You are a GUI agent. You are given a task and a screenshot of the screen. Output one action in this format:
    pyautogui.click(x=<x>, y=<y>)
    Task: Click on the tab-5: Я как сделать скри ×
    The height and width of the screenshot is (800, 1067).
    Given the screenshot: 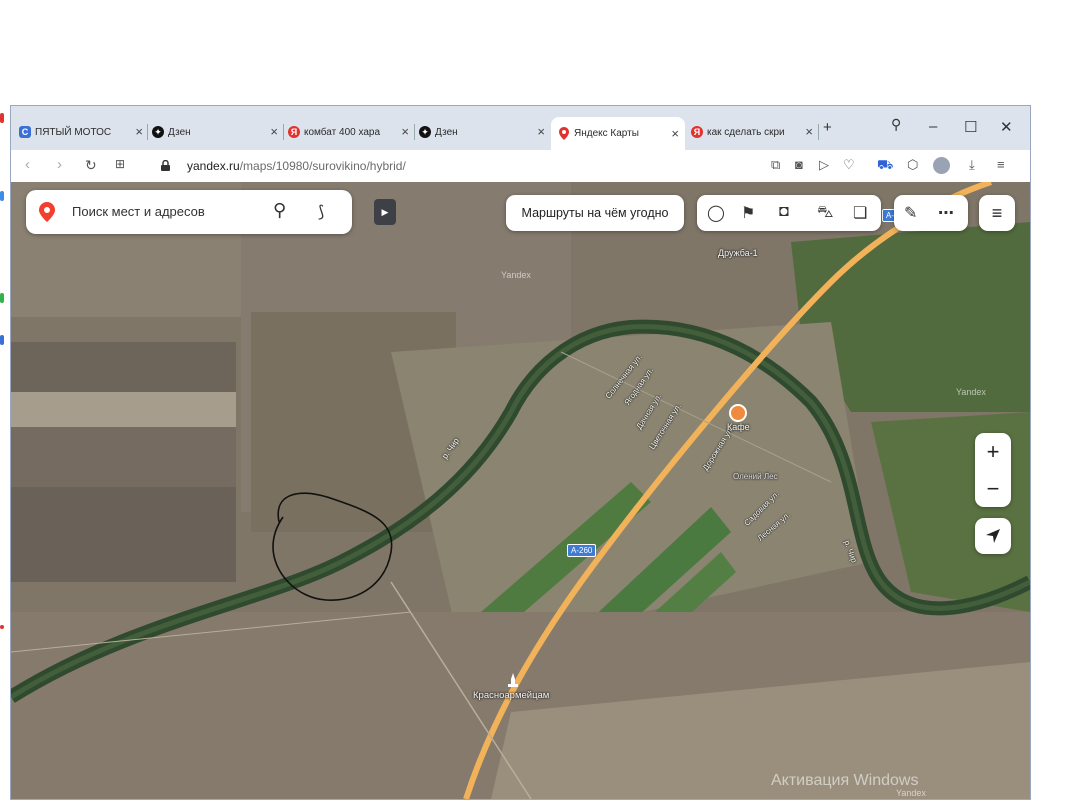 What is the action you would take?
    pyautogui.click(x=754, y=132)
    